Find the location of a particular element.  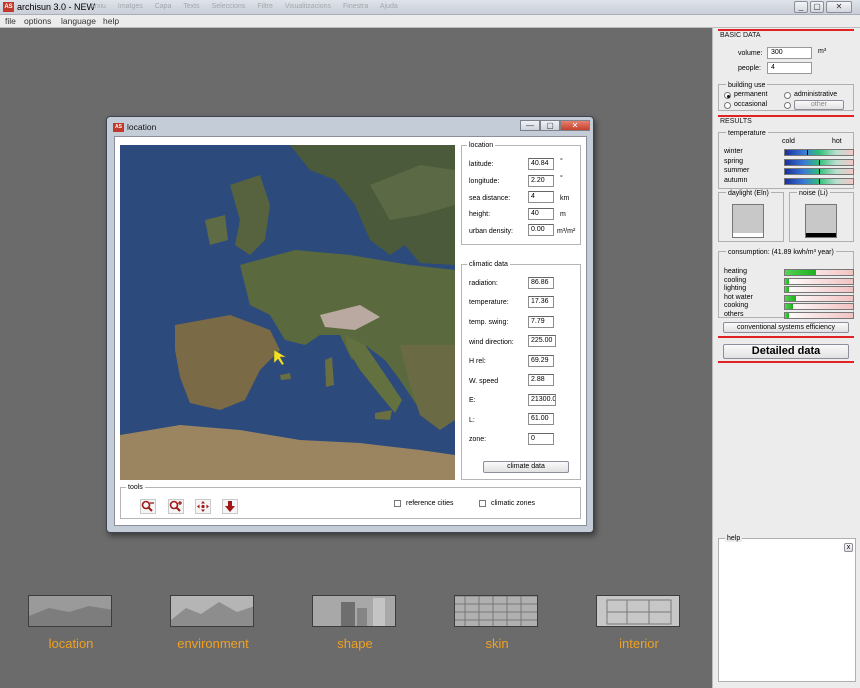

l-label: L: is located at coordinates (472, 420).